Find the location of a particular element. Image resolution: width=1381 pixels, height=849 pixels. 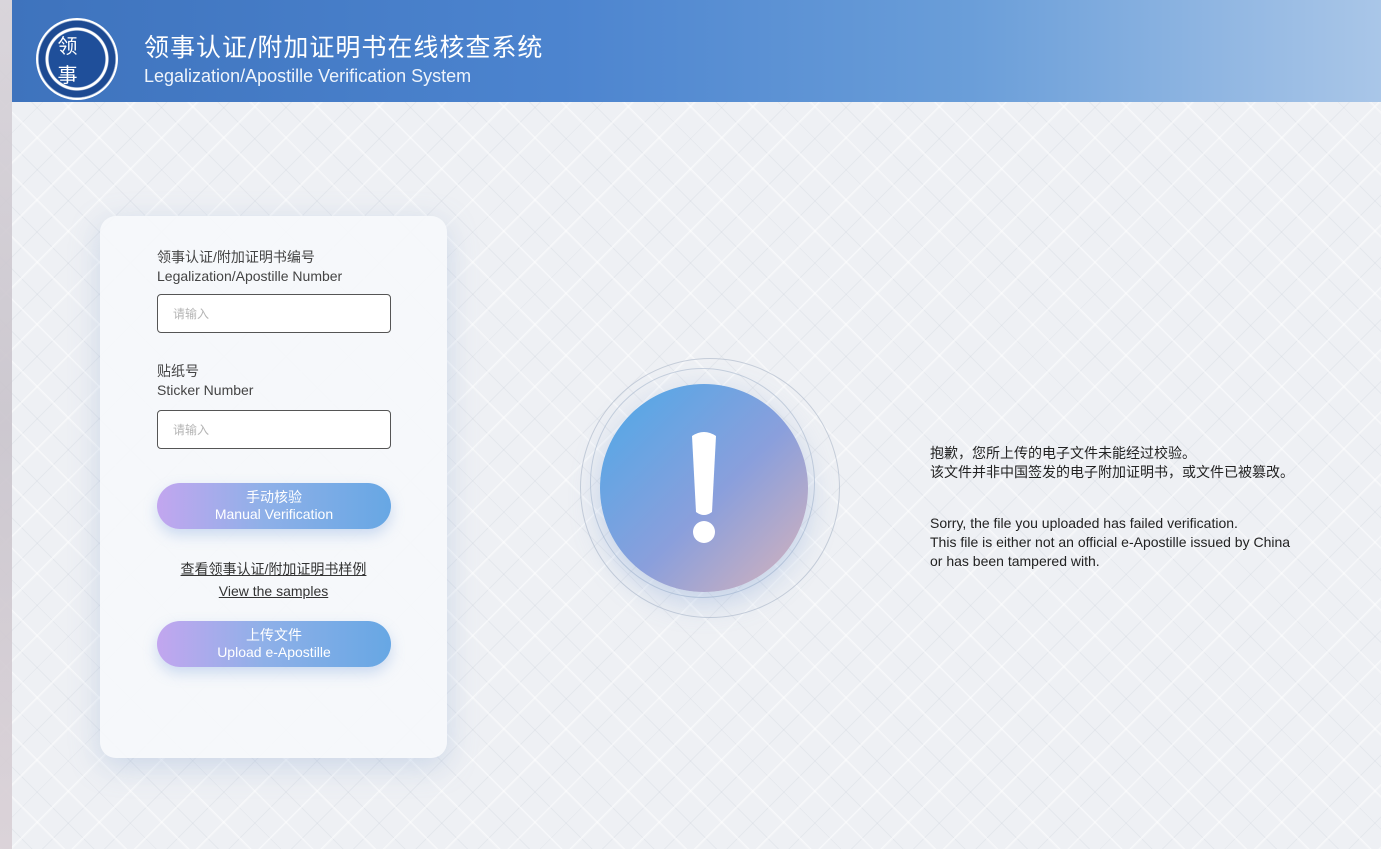

manual-verification-button: 手动核验 Manual Verification is located at coordinates (274, 506).